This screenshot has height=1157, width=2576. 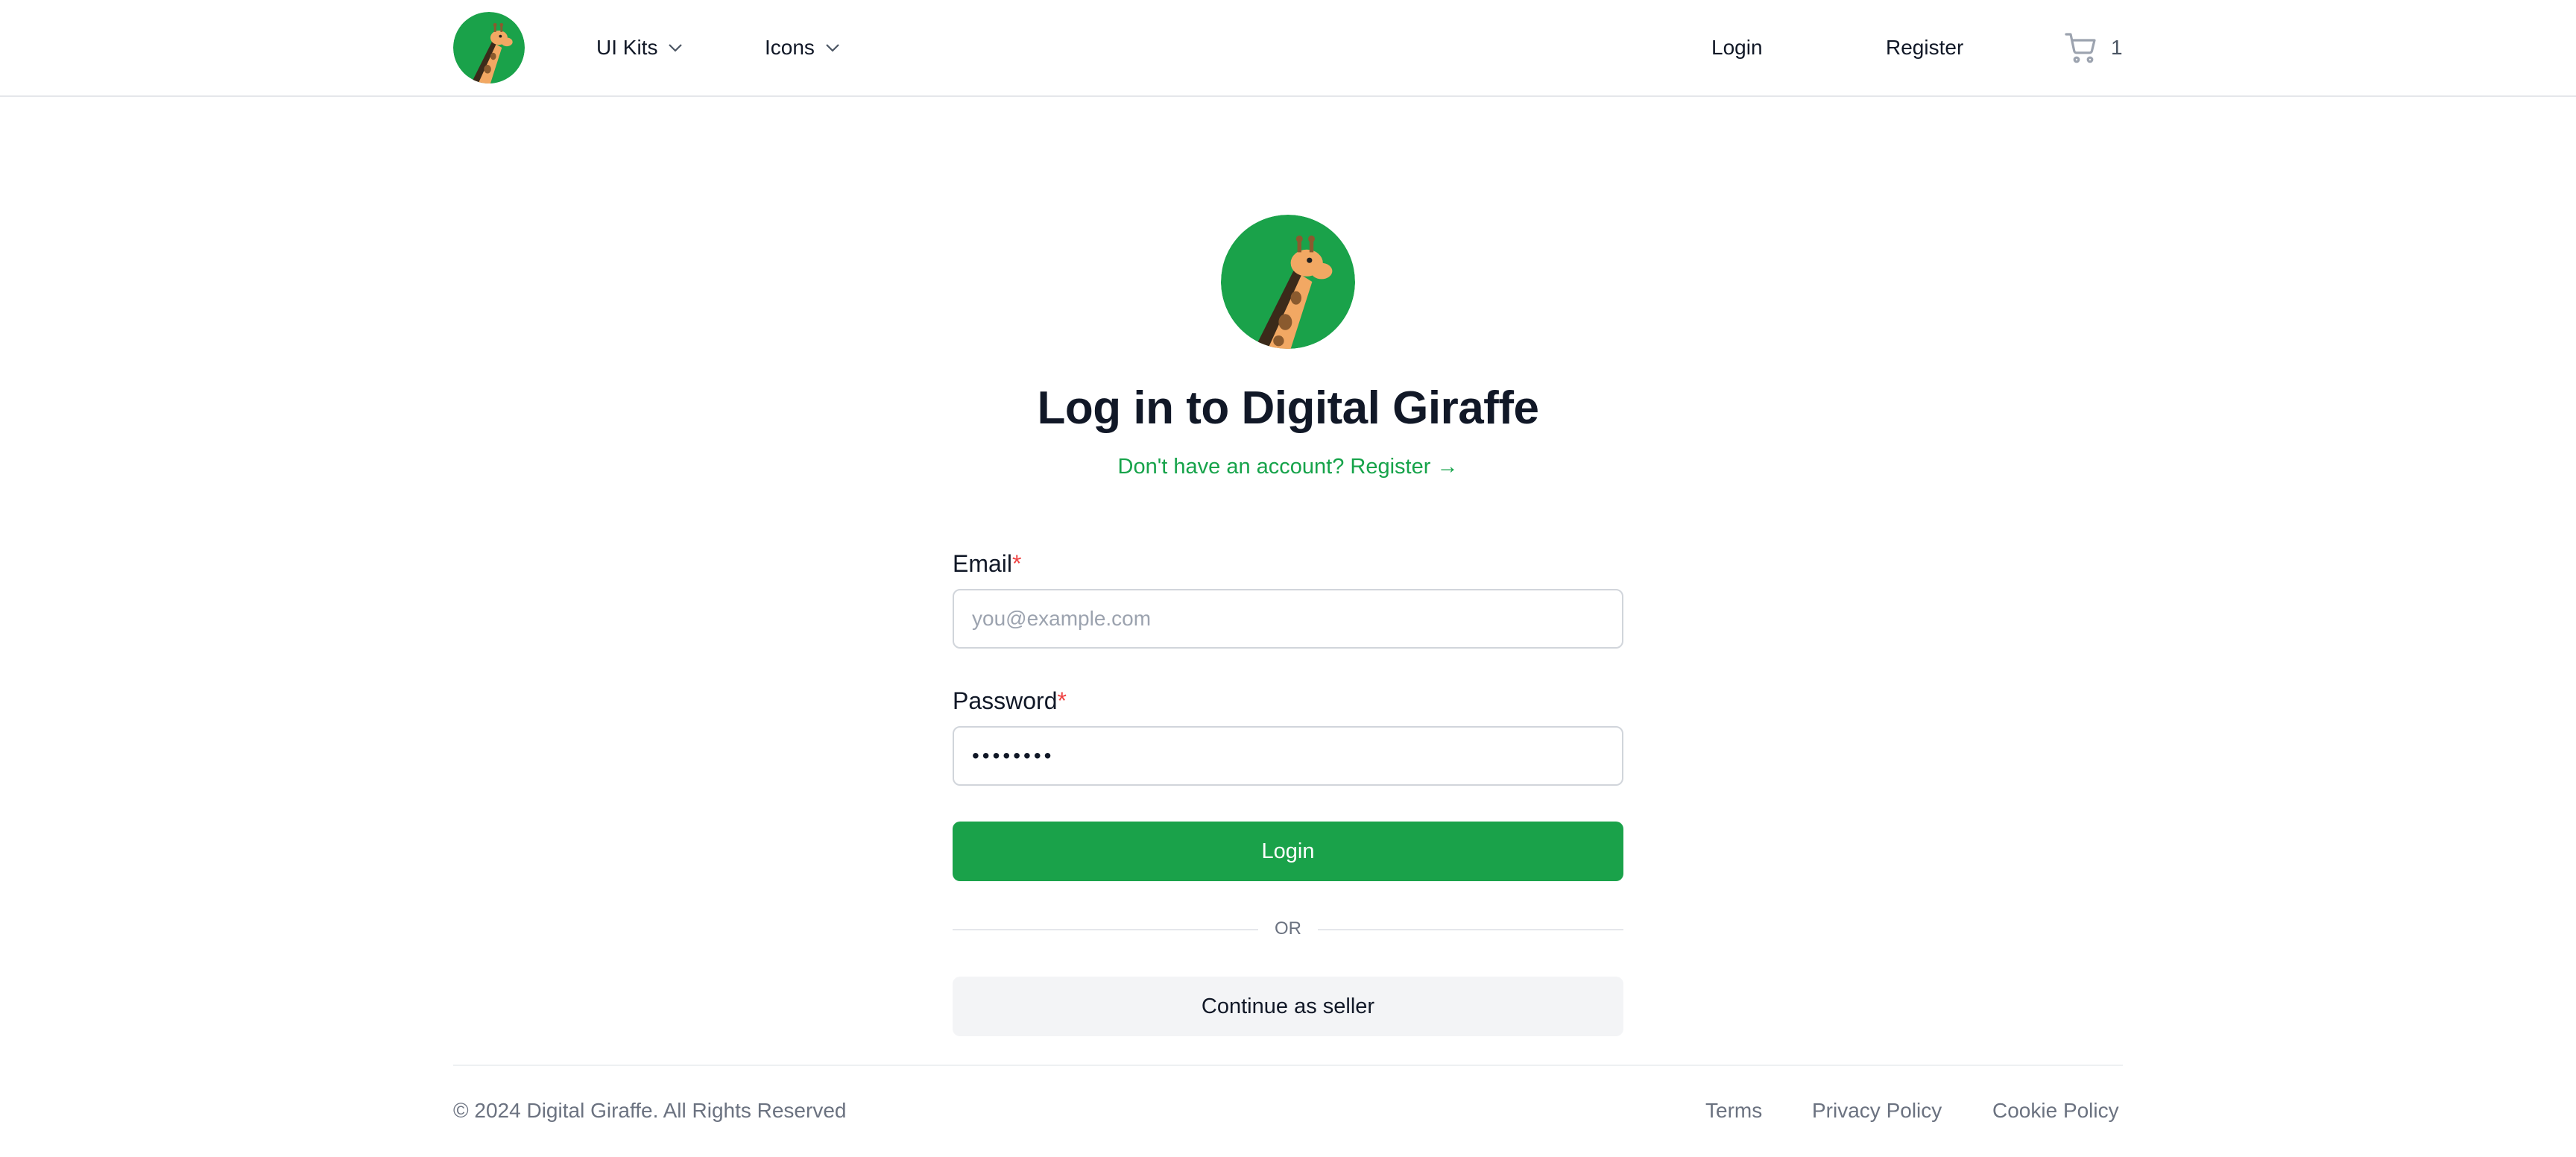 What do you see at coordinates (1288, 929) in the screenshot?
I see `or-divider: OR` at bounding box center [1288, 929].